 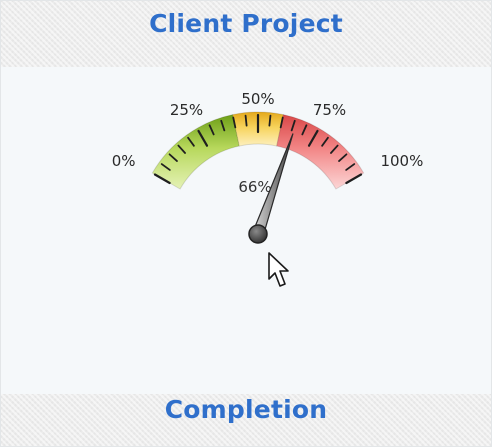 What do you see at coordinates (258, 234) in the screenshot?
I see `gauge-needle-hub` at bounding box center [258, 234].